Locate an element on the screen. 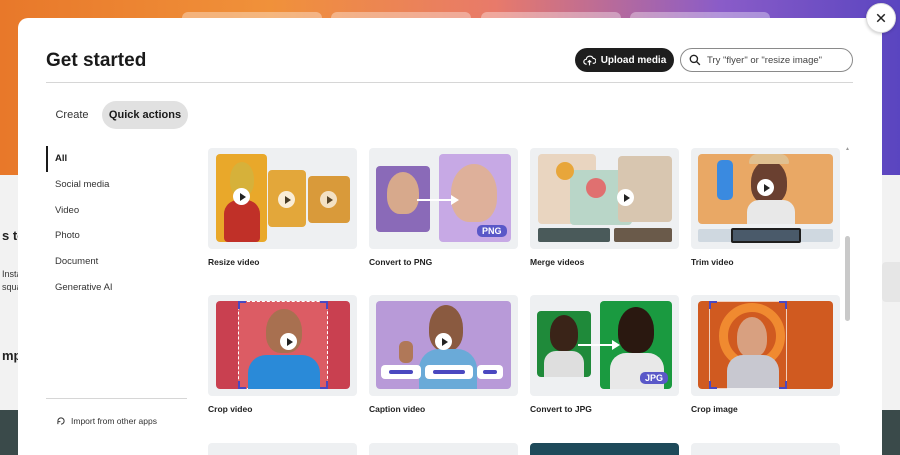  card-caption-video: Caption video is located at coordinates (443, 354).